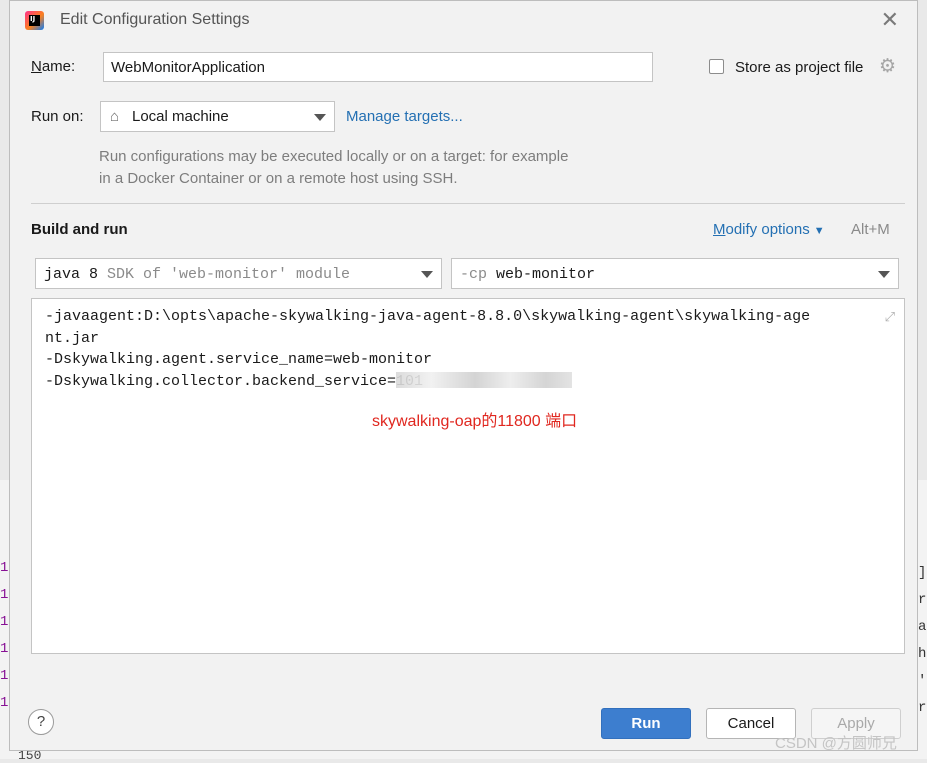 This screenshot has width=927, height=763. I want to click on jdk-select: java 8 SDK of 'web-monitor' module, so click(238, 273).